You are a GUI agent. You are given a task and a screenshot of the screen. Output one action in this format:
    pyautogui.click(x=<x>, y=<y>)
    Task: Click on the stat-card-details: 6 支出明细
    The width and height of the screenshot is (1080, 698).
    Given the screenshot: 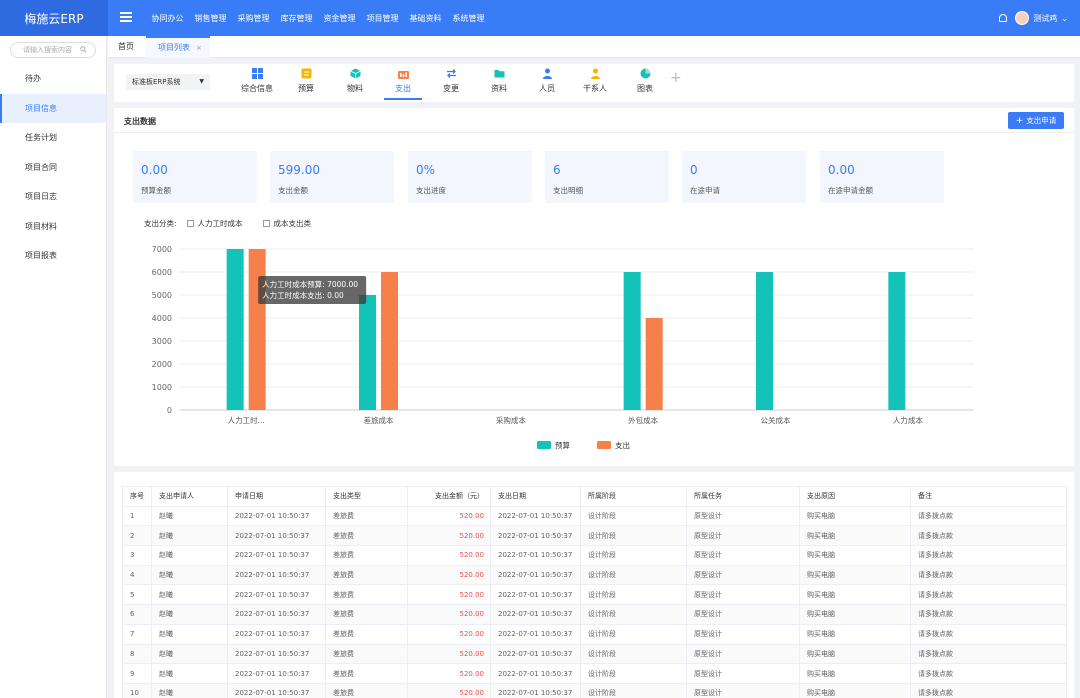 What is the action you would take?
    pyautogui.click(x=607, y=177)
    